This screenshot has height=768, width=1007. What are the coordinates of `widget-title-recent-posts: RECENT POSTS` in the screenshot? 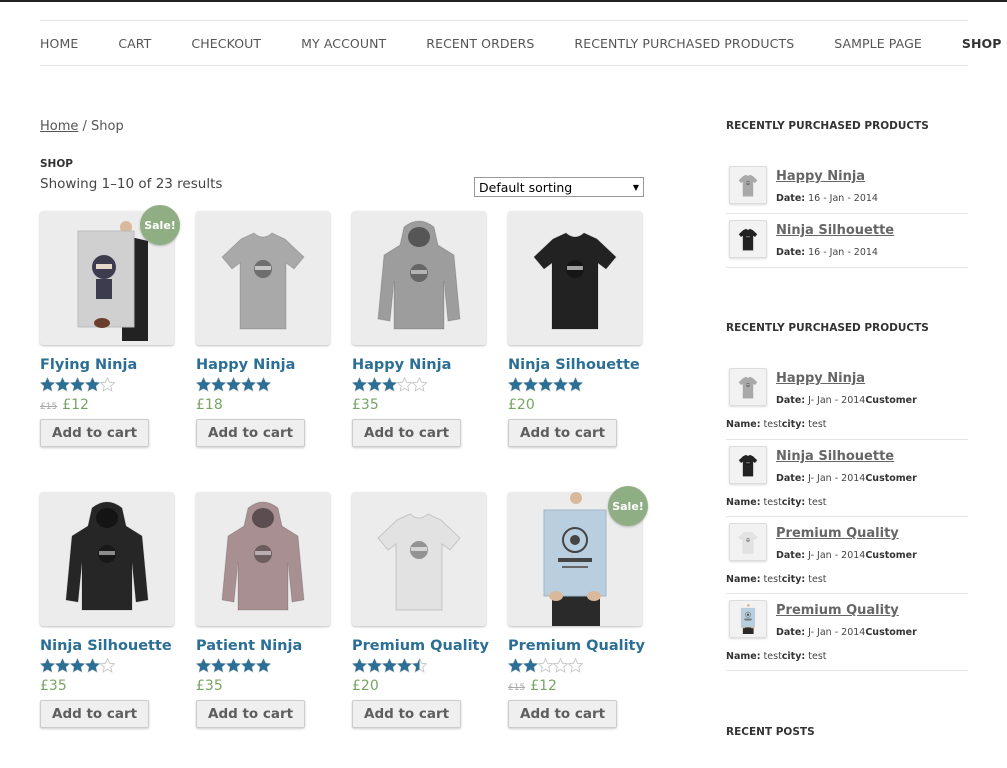 It's located at (770, 732).